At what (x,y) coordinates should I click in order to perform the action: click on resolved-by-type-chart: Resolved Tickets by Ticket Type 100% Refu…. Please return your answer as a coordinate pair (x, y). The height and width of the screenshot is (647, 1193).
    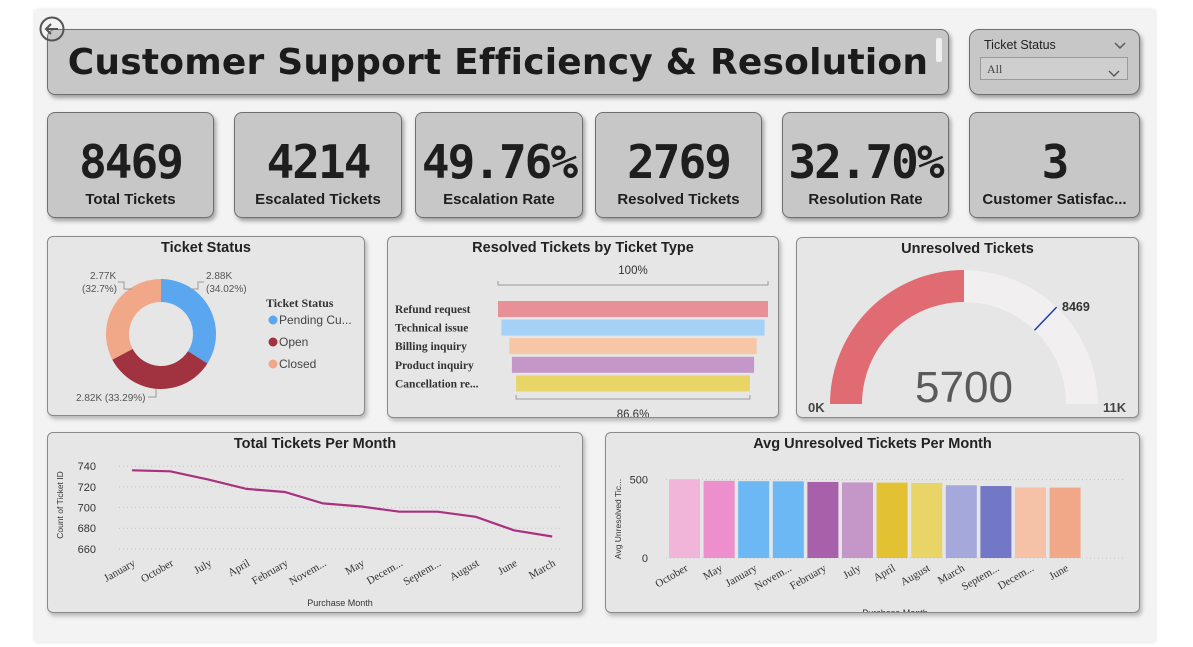
    Looking at the image, I should click on (583, 327).